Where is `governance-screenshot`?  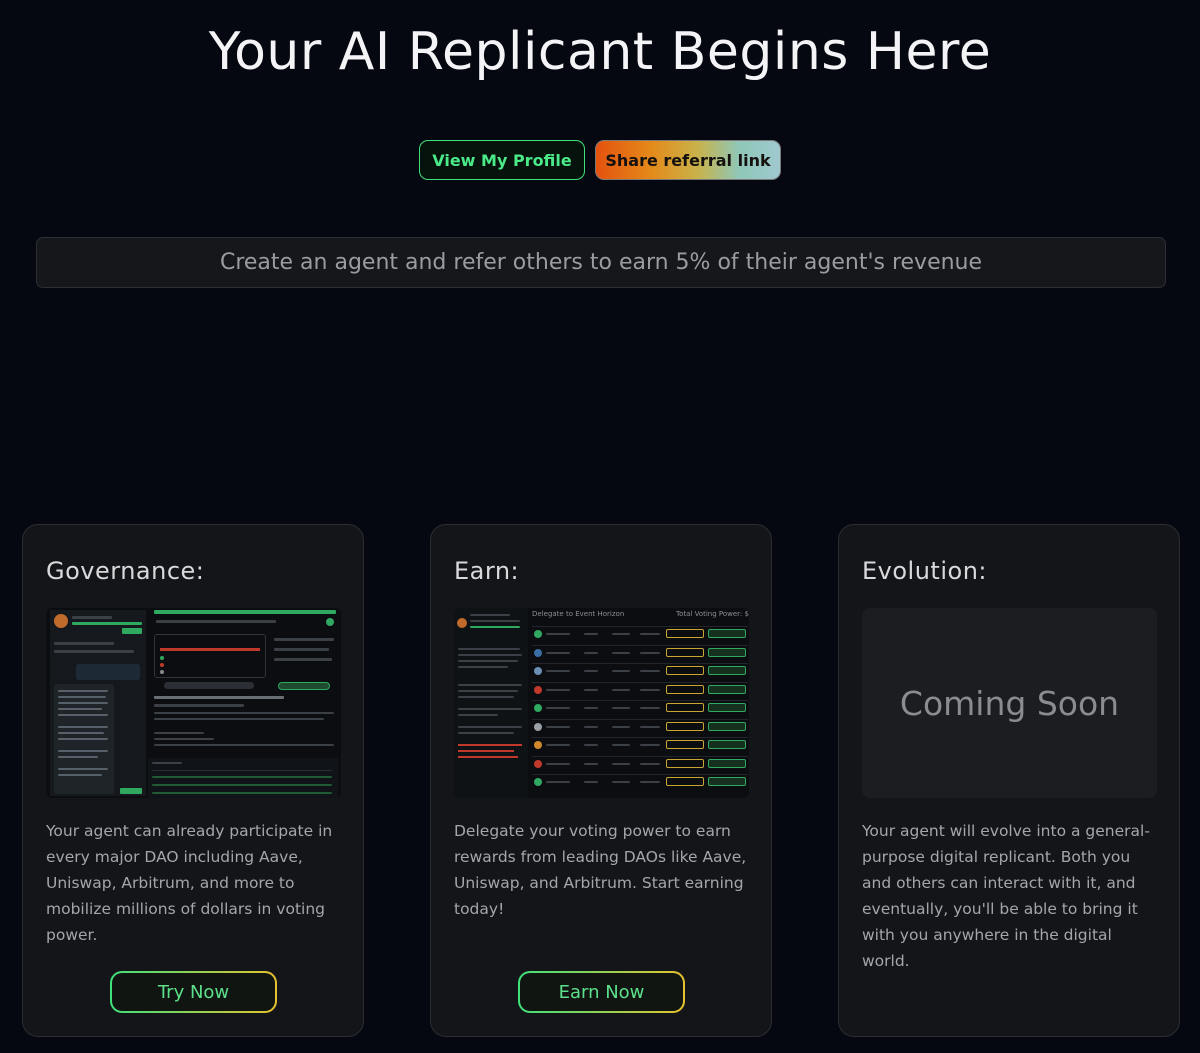
governance-screenshot is located at coordinates (193, 703).